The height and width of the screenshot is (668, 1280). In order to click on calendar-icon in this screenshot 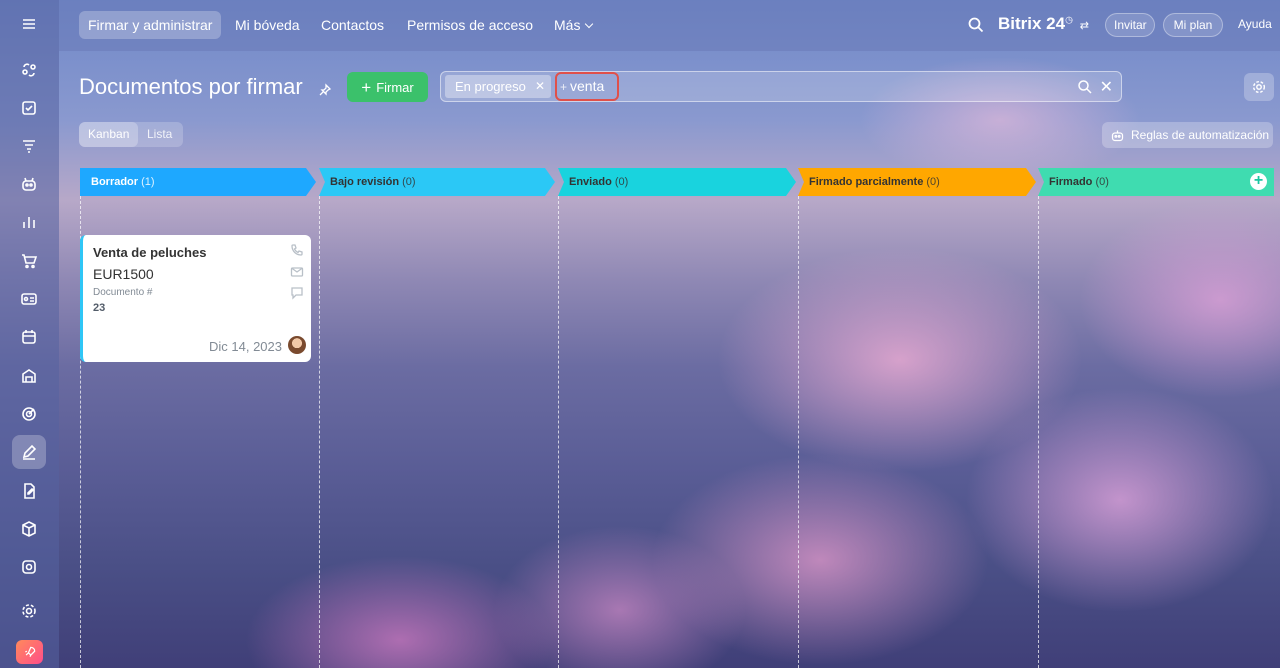, I will do `click(29, 337)`.